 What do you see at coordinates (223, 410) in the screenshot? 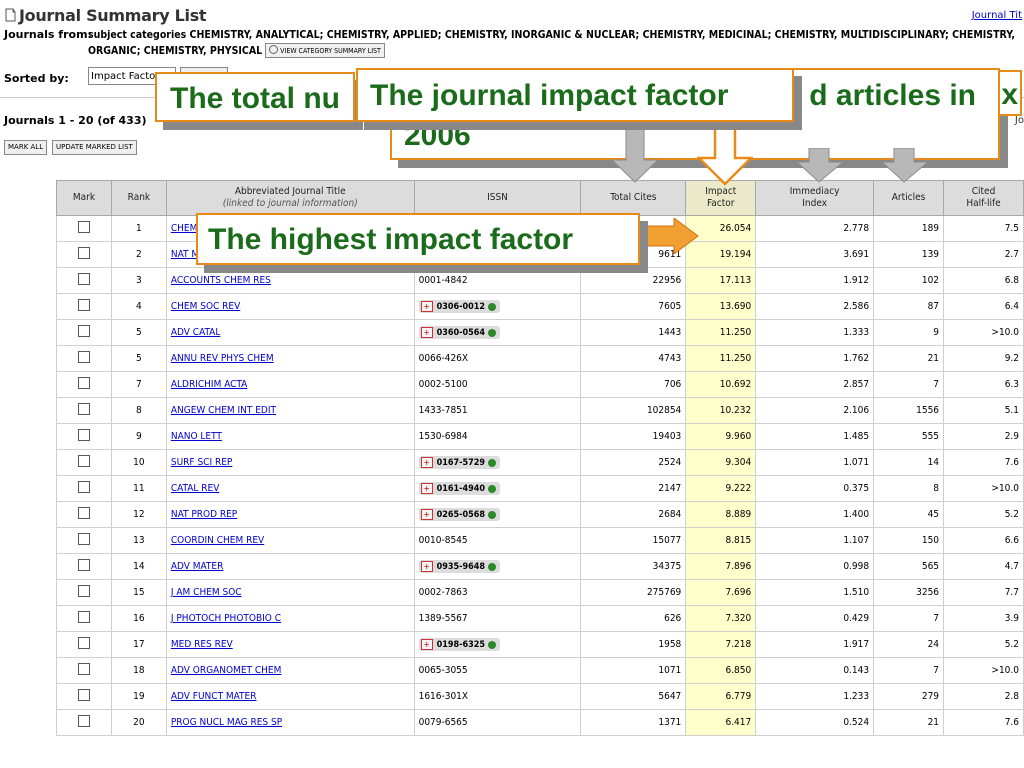
I see `journal-title-link: ANGEW CHEM INT EDIT` at bounding box center [223, 410].